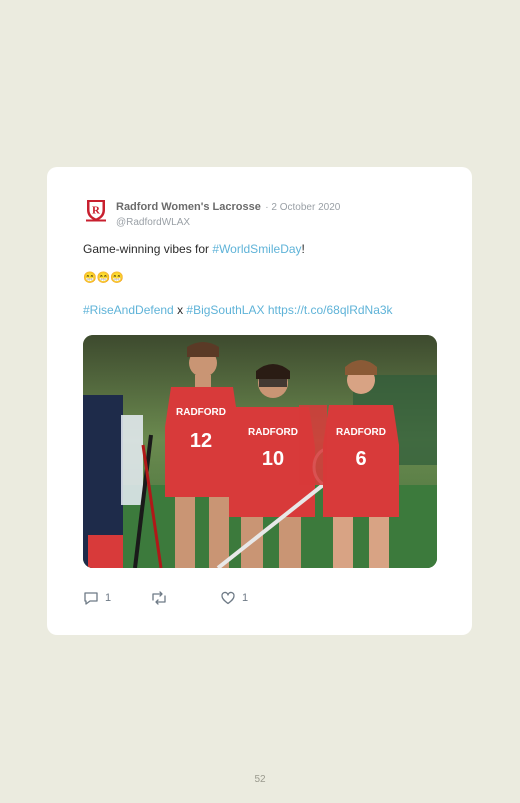  I want to click on tweet-text-end: !, so click(303, 249).